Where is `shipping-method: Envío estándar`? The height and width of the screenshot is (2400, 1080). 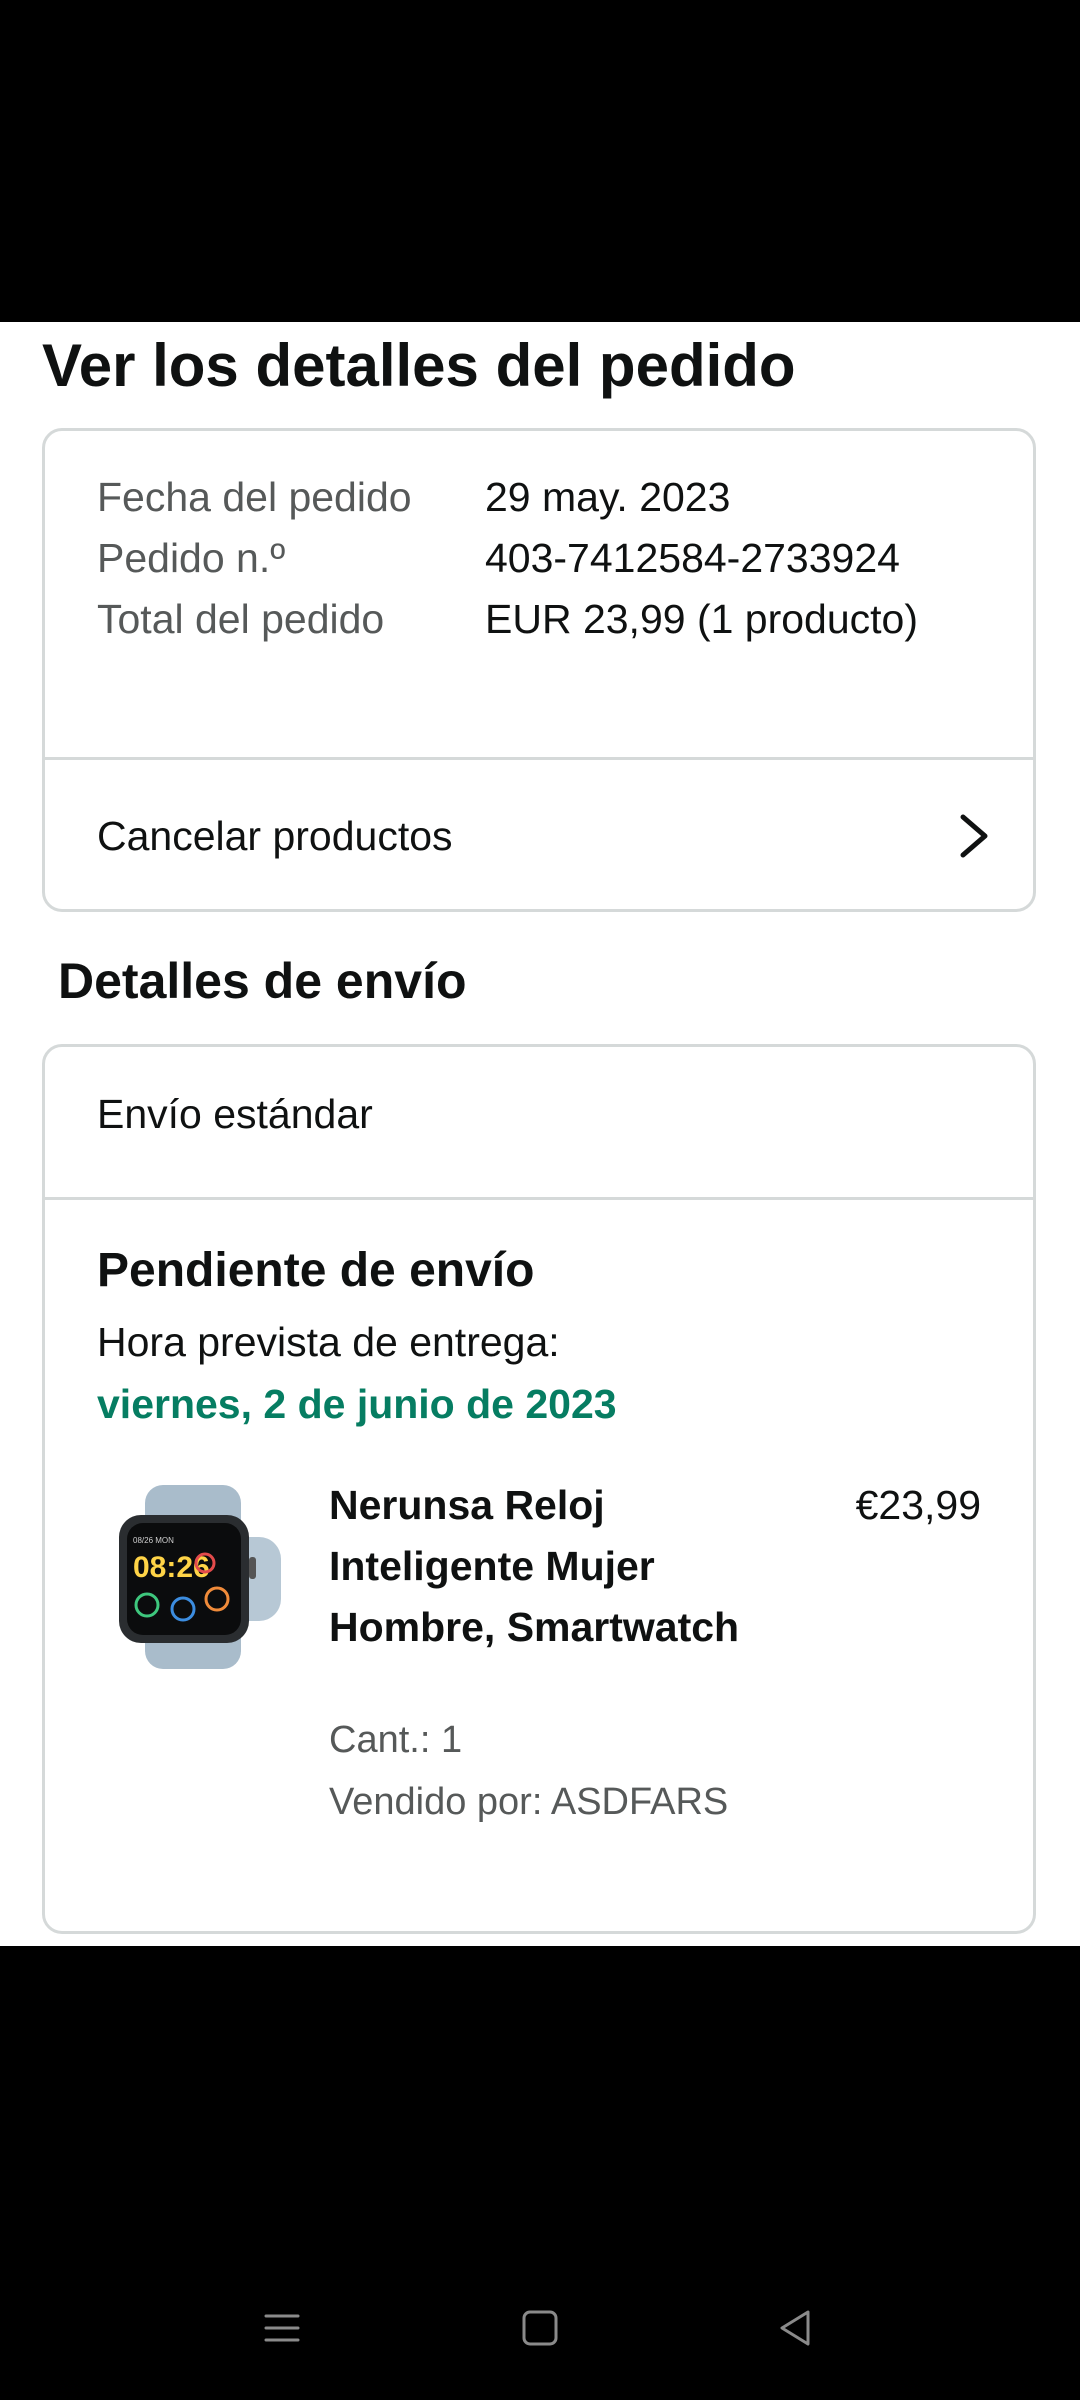
shipping-method: Envío estándar is located at coordinates (235, 1114).